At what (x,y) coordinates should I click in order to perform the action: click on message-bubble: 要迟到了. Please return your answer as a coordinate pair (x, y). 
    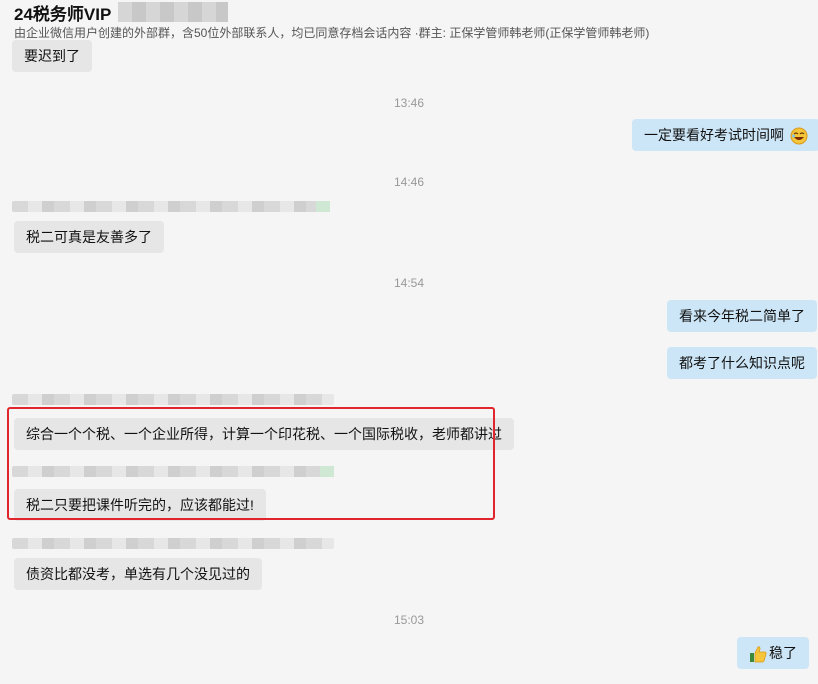
    Looking at the image, I should click on (52, 56).